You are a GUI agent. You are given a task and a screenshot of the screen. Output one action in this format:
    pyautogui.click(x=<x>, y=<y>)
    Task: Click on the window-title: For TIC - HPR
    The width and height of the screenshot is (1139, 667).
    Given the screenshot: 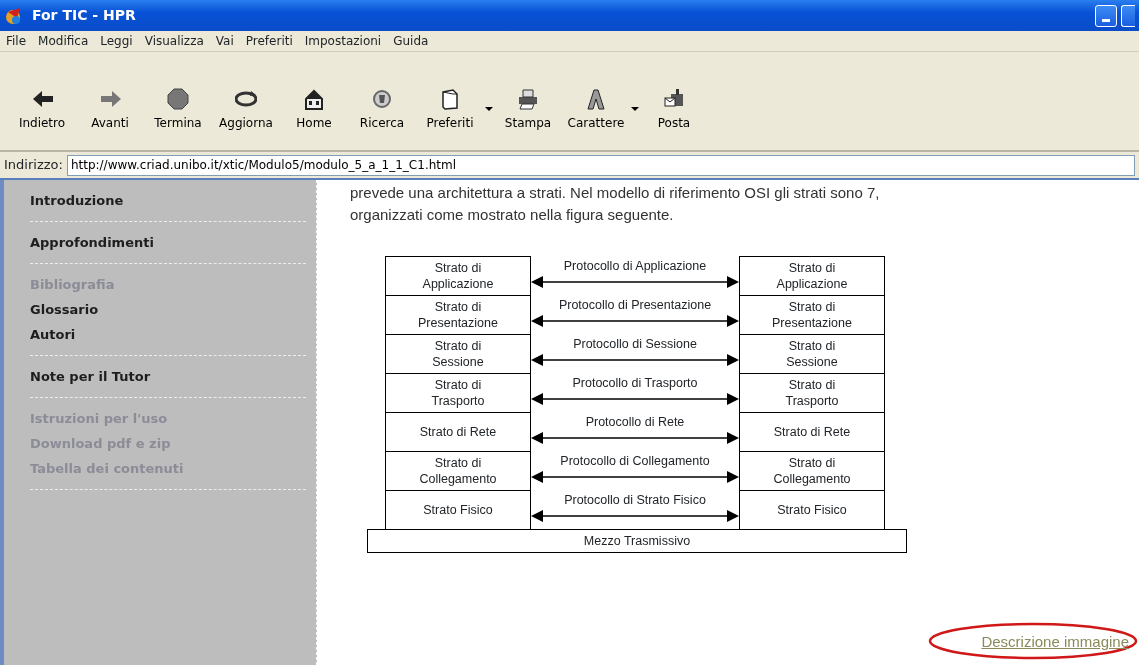 What is the action you would take?
    pyautogui.click(x=84, y=15)
    